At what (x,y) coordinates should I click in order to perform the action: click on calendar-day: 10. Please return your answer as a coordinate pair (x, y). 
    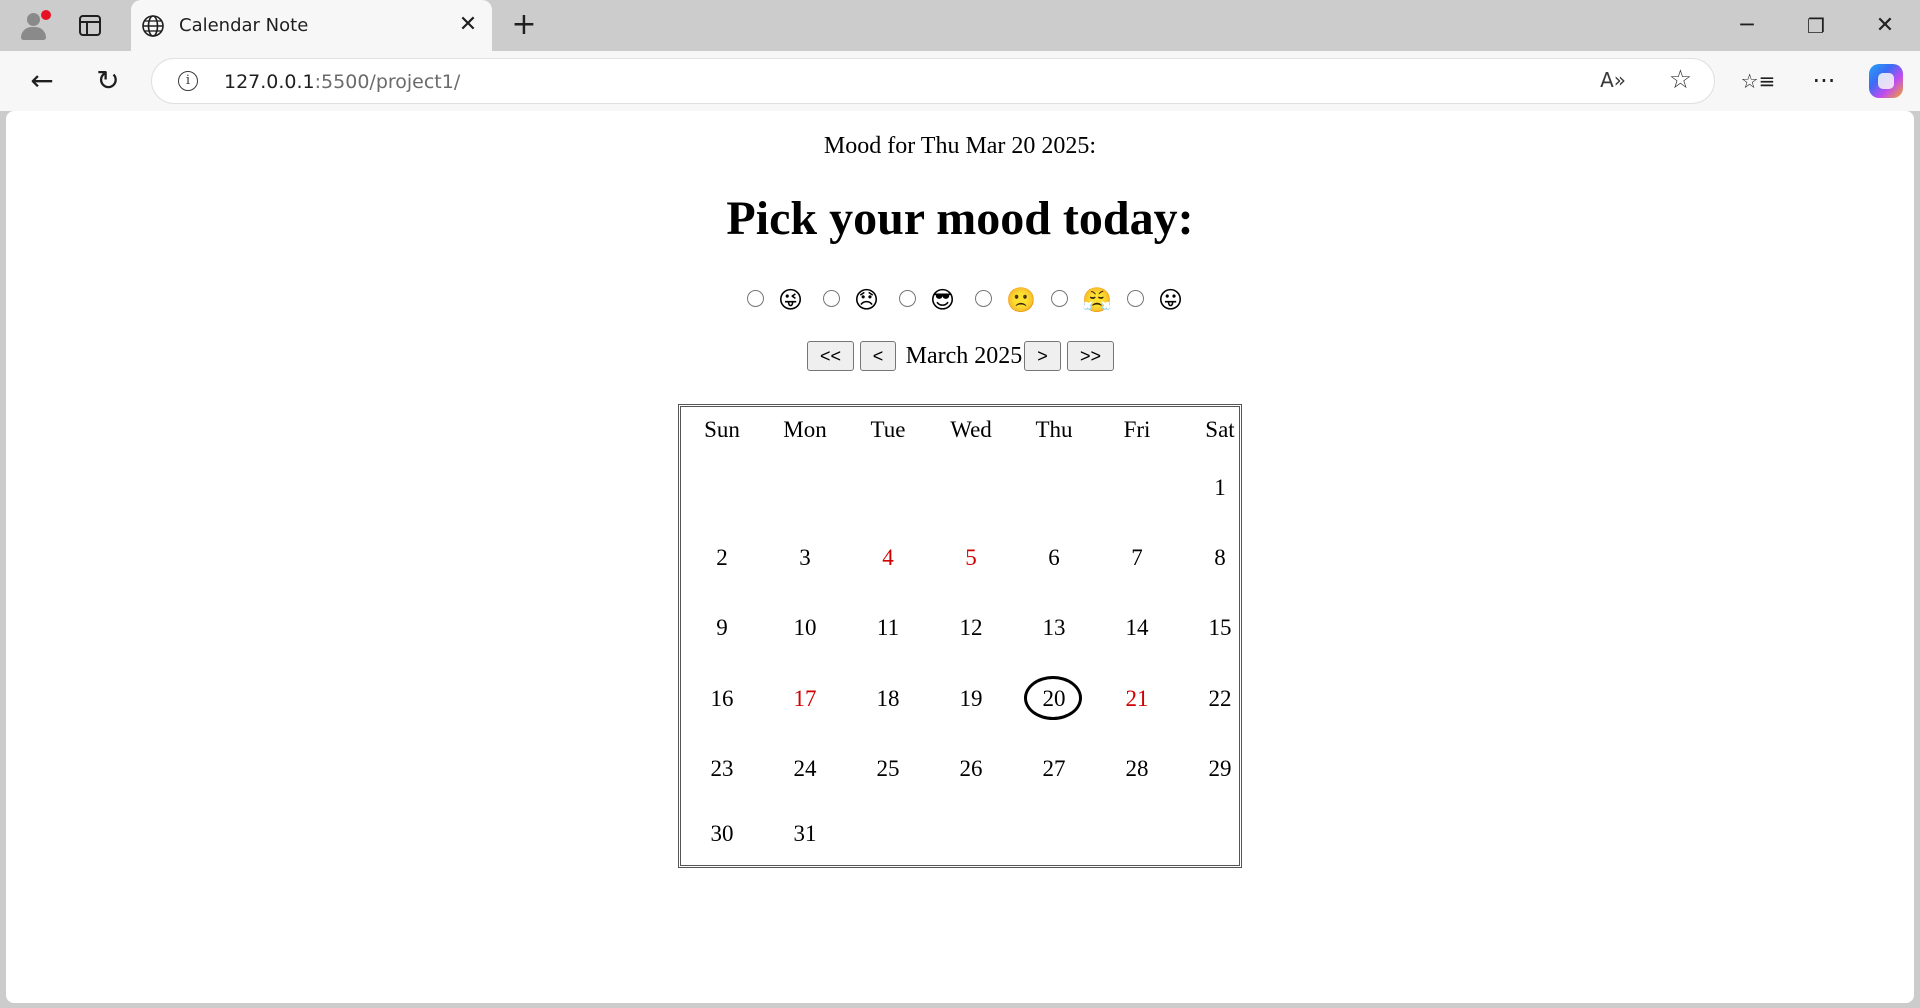
    Looking at the image, I should click on (805, 628).